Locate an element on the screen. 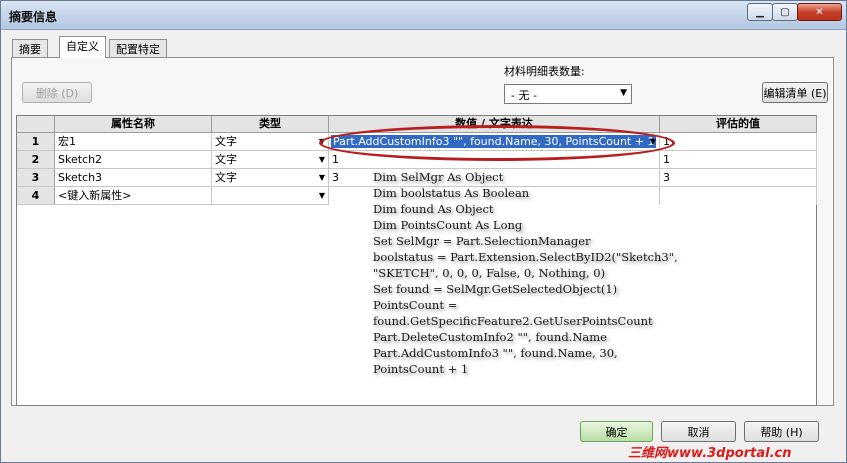 The width and height of the screenshot is (847, 463). code-line: Dim SelMgr As Object is located at coordinates (438, 177).